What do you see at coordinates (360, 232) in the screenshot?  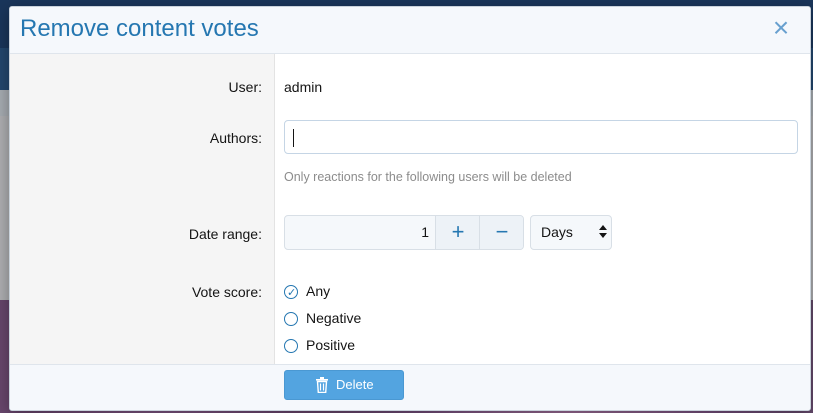 I see `date-range-input: 1` at bounding box center [360, 232].